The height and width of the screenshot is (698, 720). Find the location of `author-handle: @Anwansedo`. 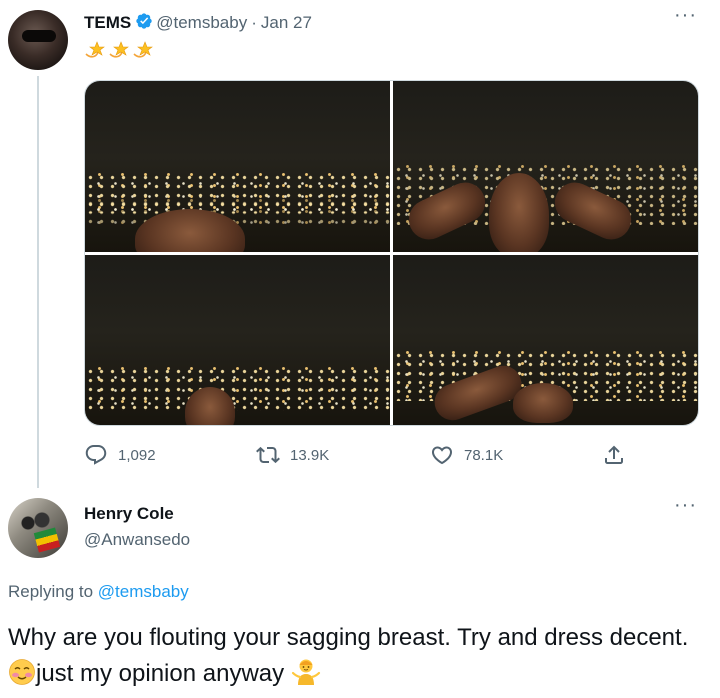

author-handle: @Anwansedo is located at coordinates (137, 540).